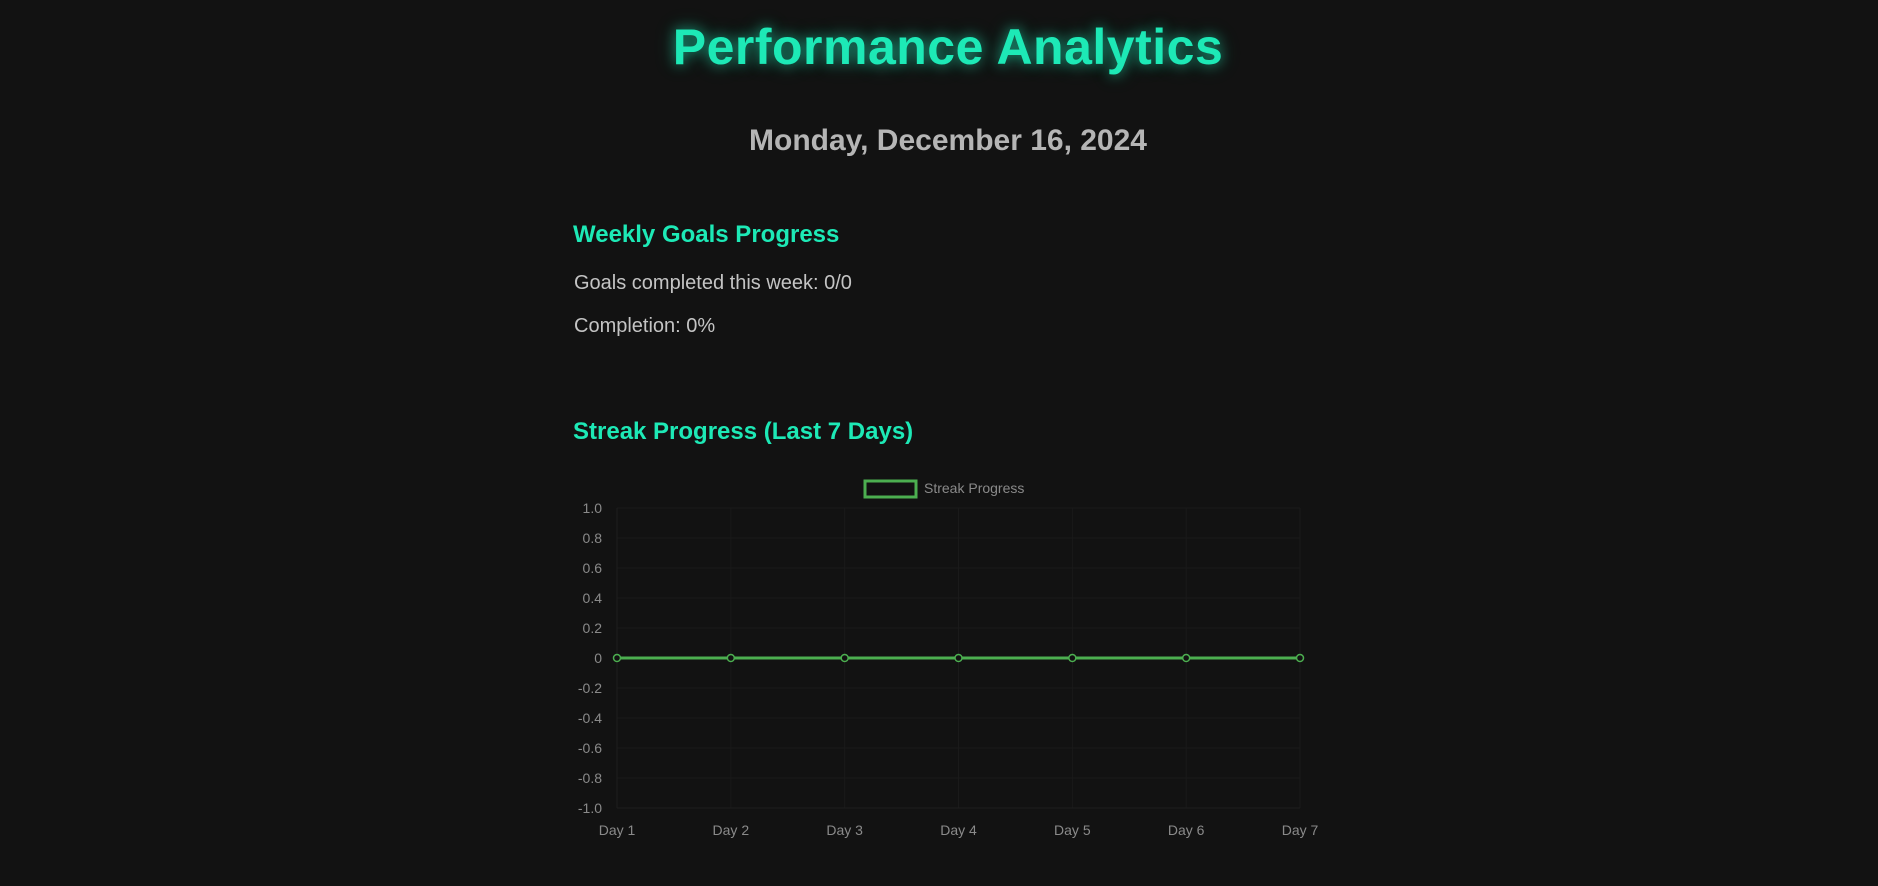 The image size is (1878, 886). What do you see at coordinates (590, 808) in the screenshot?
I see `y-tick-label: -1.0` at bounding box center [590, 808].